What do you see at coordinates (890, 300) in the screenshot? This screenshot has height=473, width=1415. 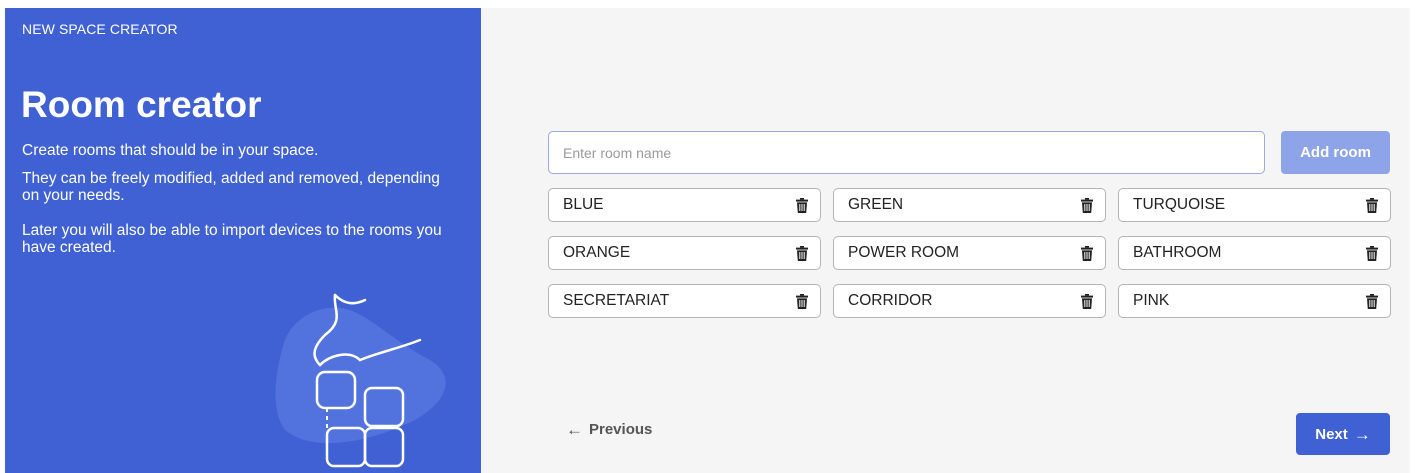 I see `room-name: CORRIDOR` at bounding box center [890, 300].